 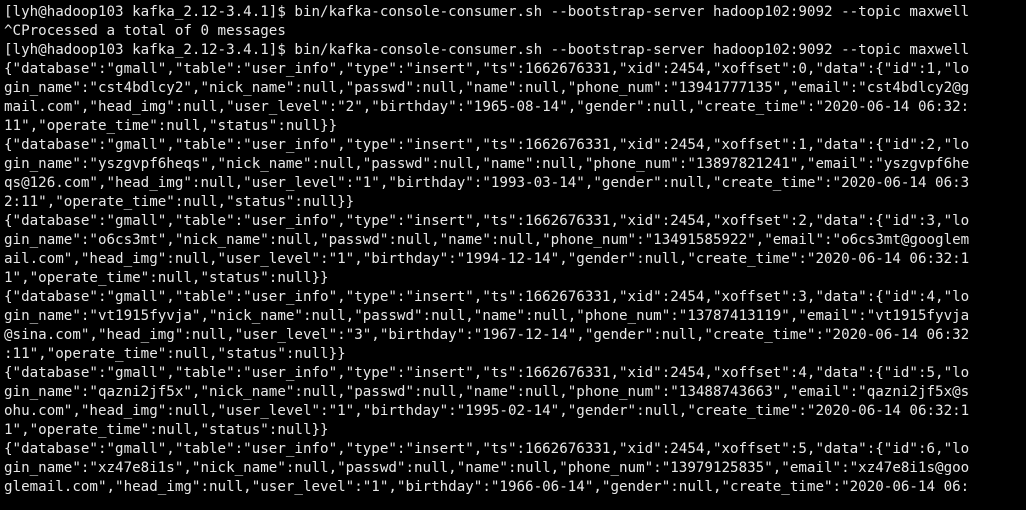 I want to click on json-output-line: 11","operate_time":null,"status":null}}, so click(x=171, y=126).